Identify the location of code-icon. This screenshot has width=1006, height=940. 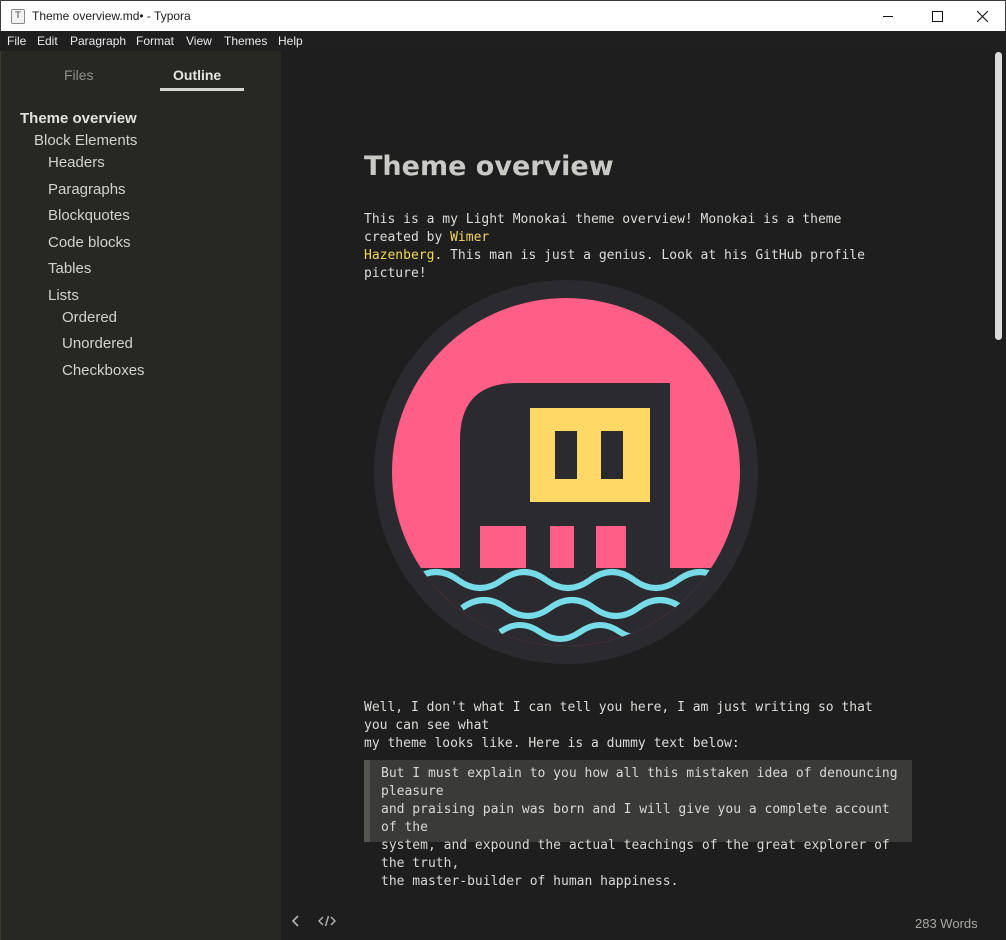
(327, 921).